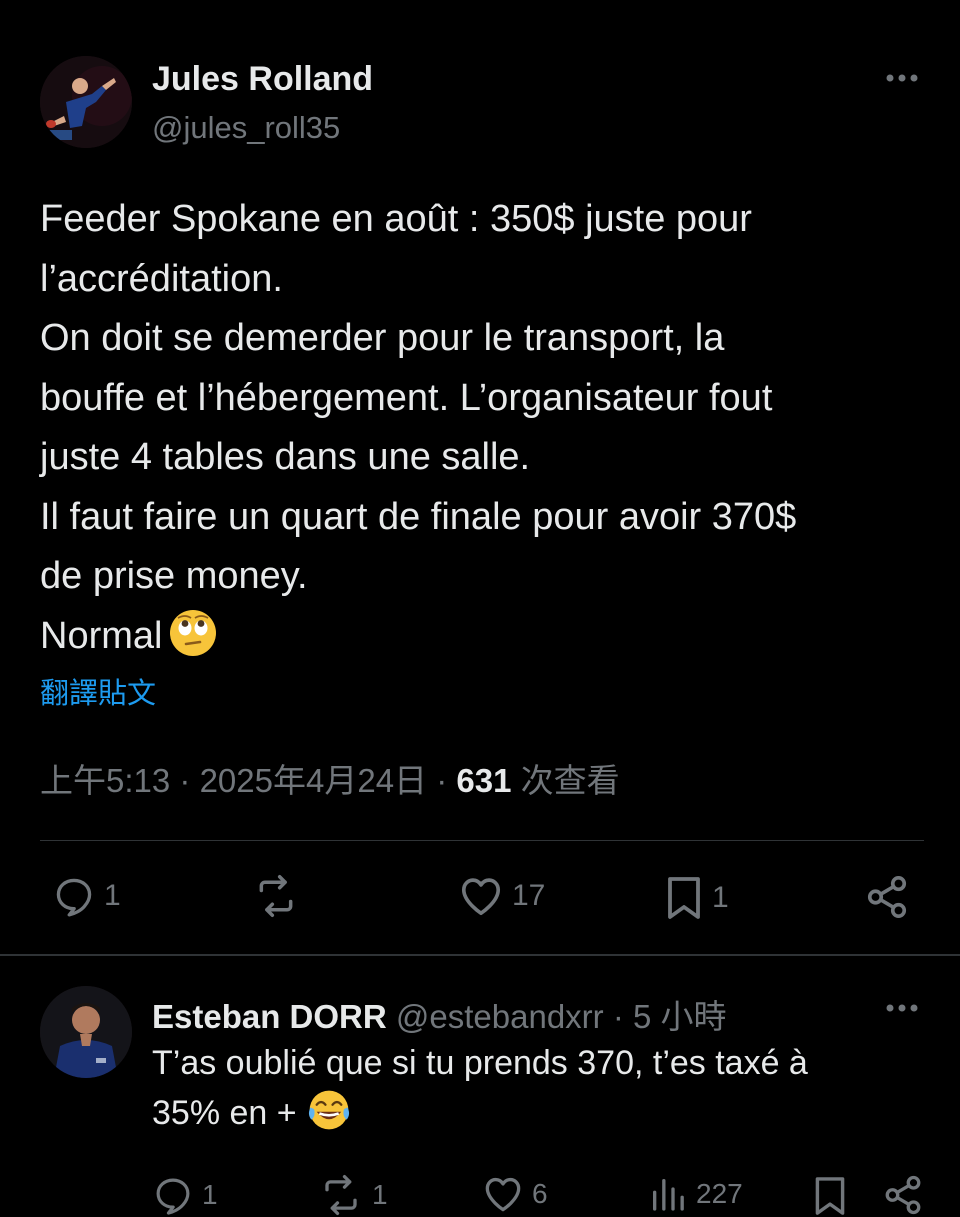  What do you see at coordinates (193, 633) in the screenshot?
I see `eye-roll-emoji` at bounding box center [193, 633].